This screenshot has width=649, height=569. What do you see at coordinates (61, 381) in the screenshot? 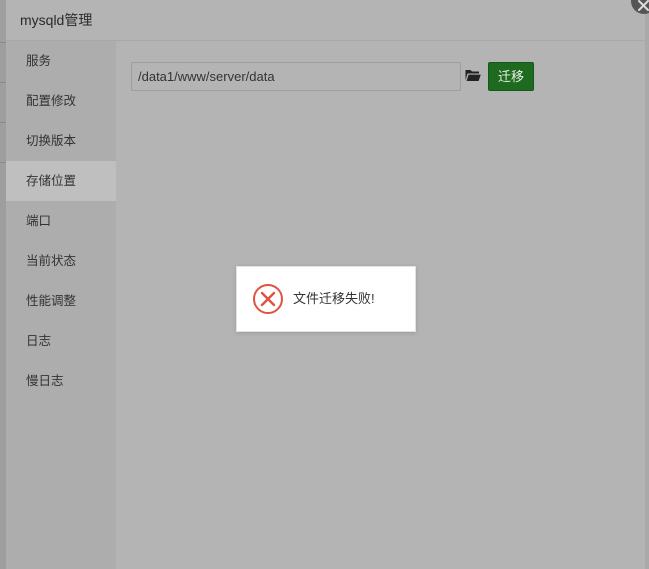
I see `sidebar-item-slow-log: 慢日志` at bounding box center [61, 381].